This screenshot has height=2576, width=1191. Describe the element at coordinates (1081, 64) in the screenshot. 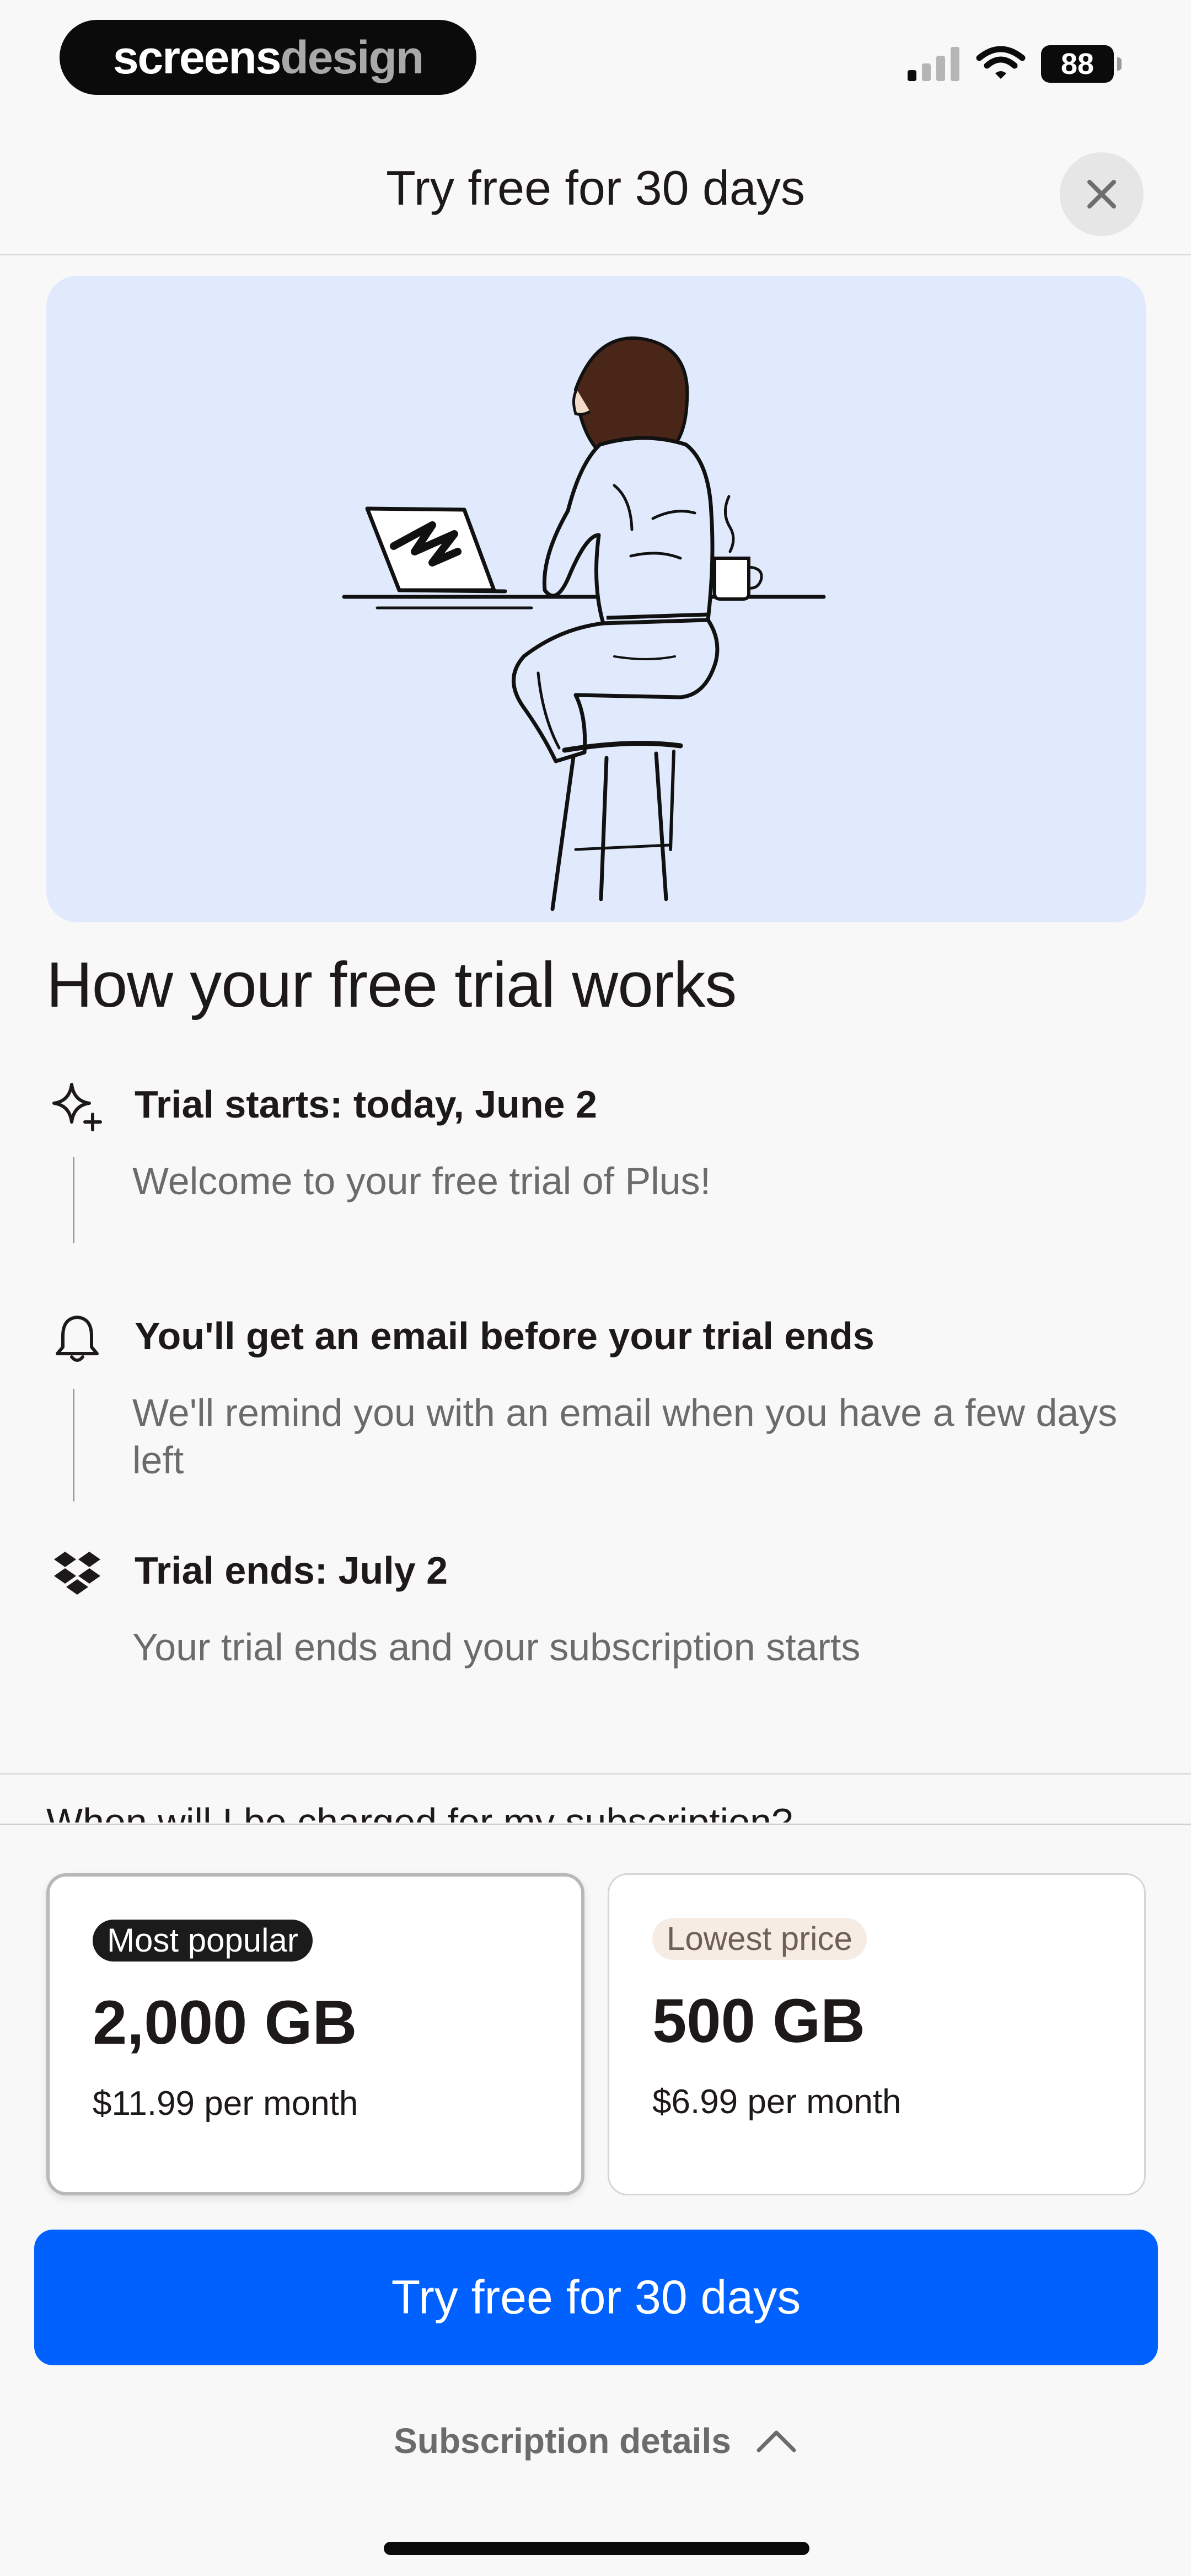

I see `battery-icon: 88` at that location.